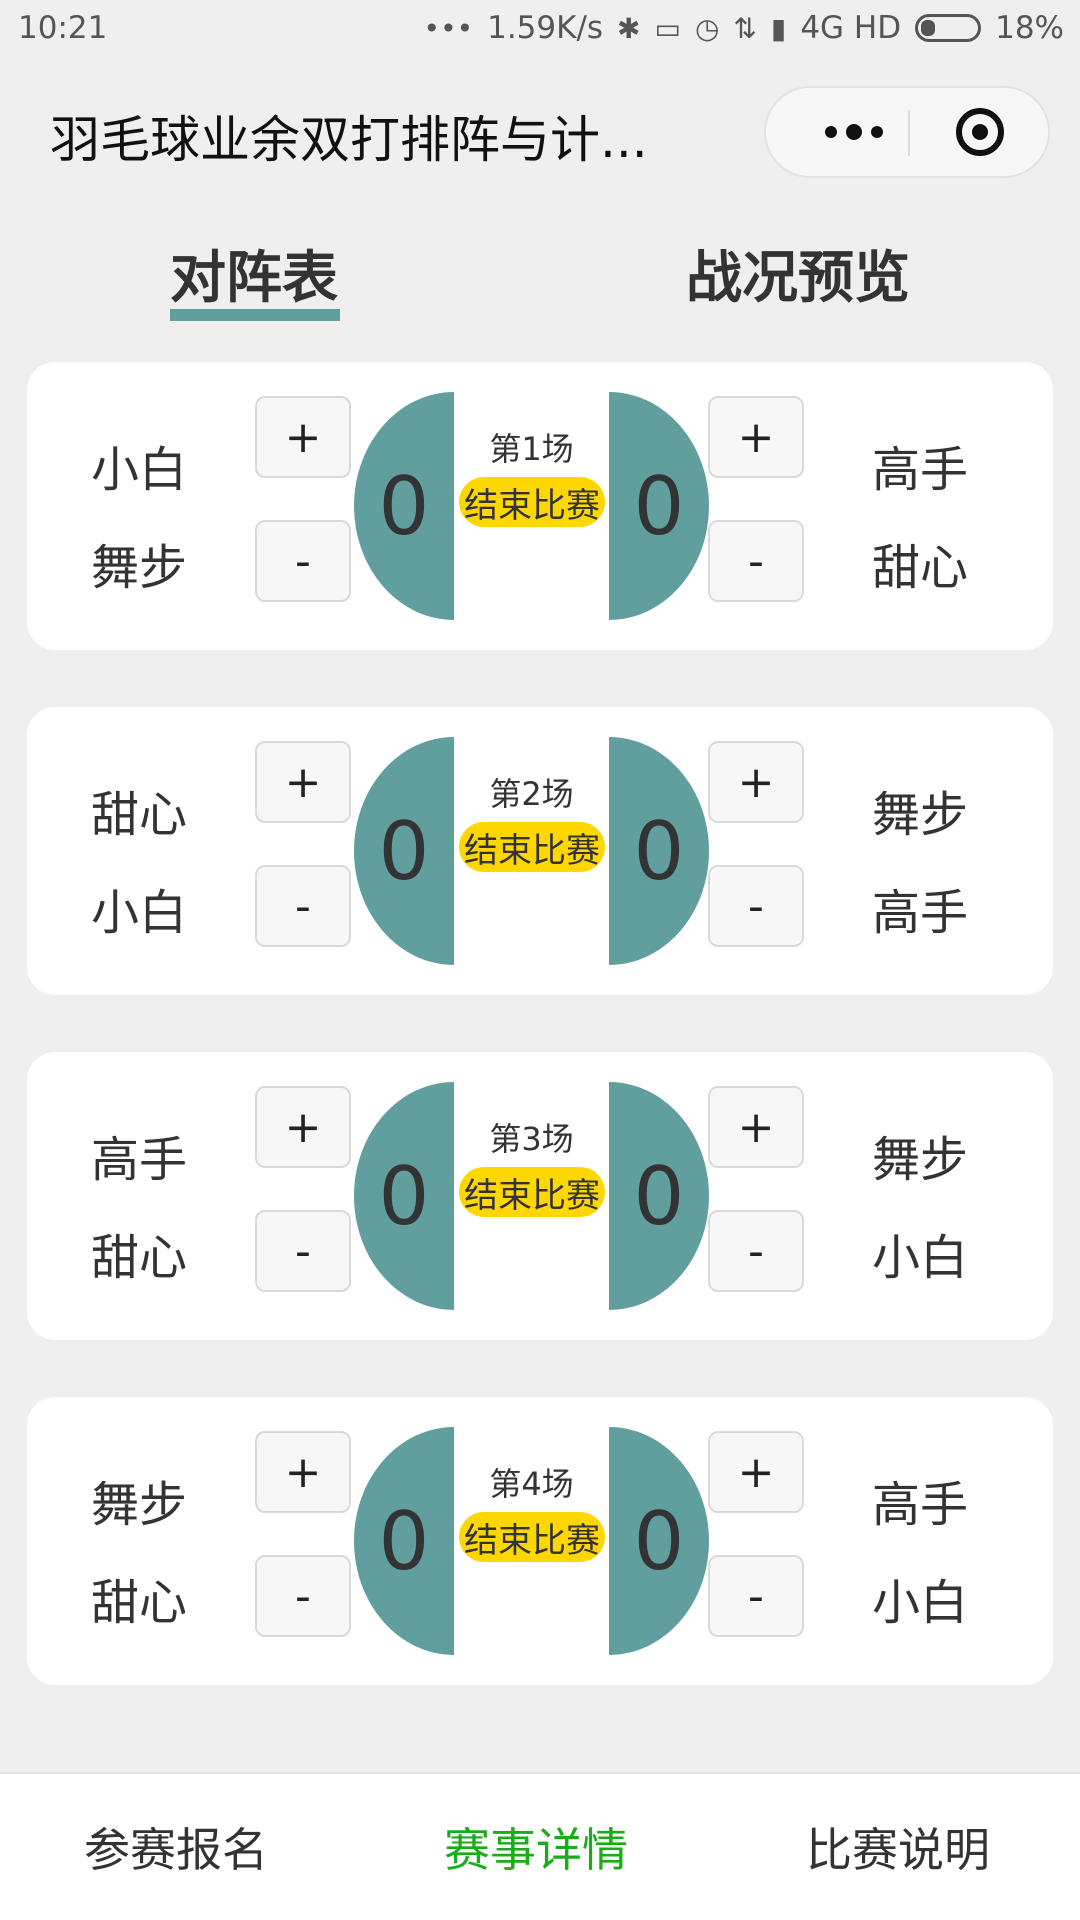 The width and height of the screenshot is (1080, 1920). I want to click on left-player-1: 小白, so click(139, 470).